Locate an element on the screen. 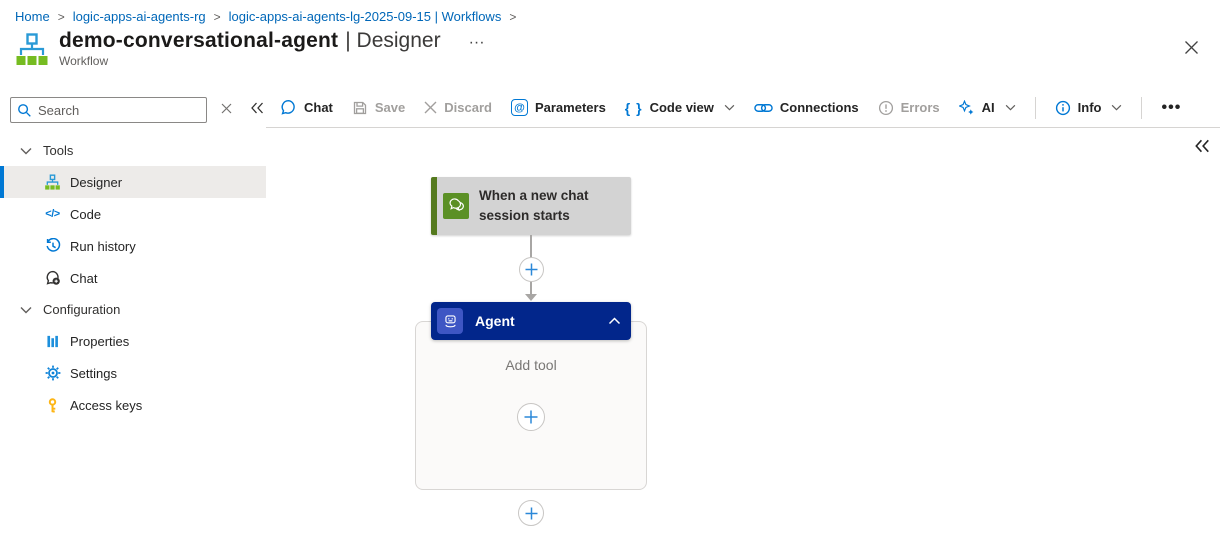 Image resolution: width=1220 pixels, height=560 pixels. code-icon: </> is located at coordinates (52, 214).